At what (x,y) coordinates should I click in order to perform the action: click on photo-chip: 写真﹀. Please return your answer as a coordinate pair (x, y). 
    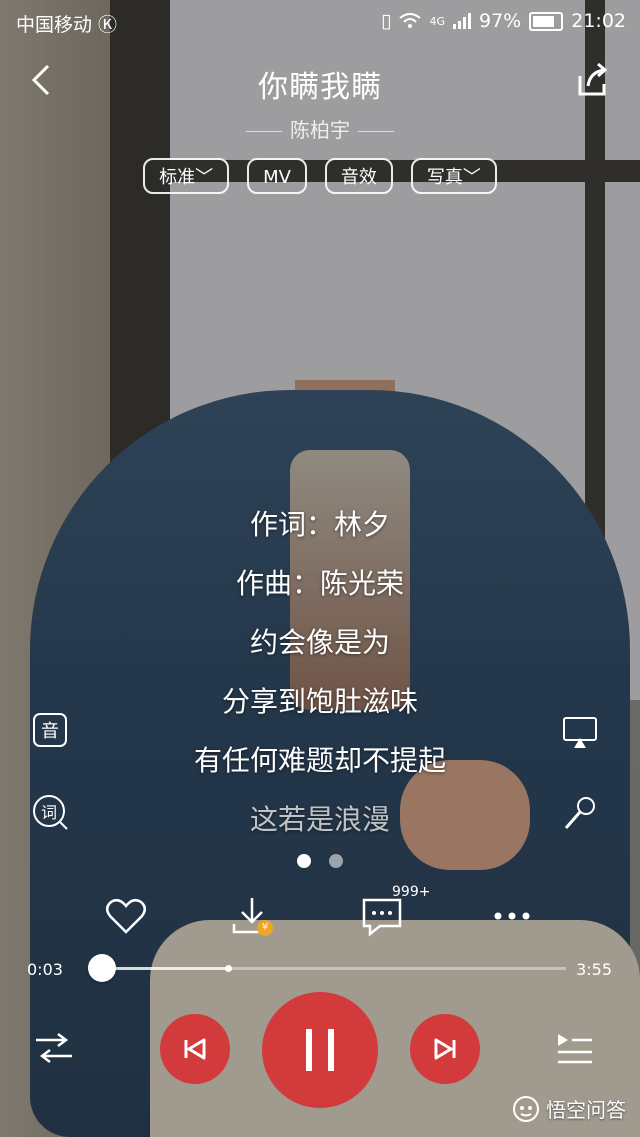
    Looking at the image, I should click on (453, 176).